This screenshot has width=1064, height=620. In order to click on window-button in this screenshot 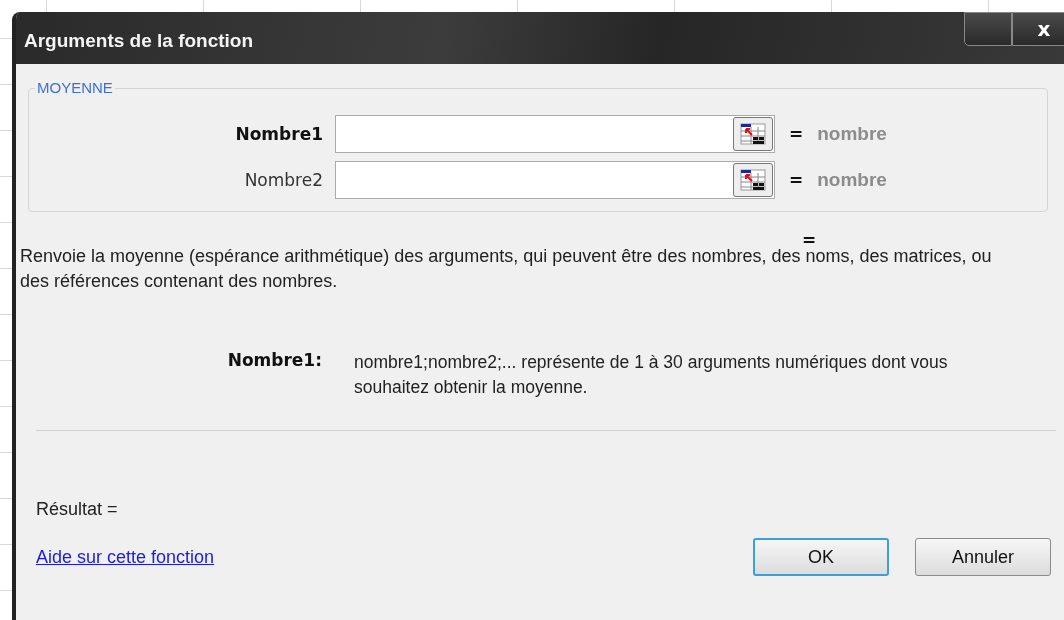, I will do `click(988, 29)`.